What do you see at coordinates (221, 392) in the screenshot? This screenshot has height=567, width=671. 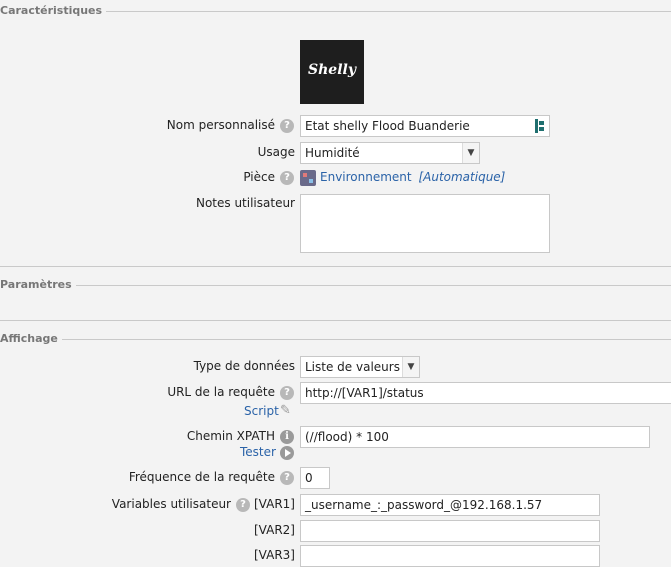 I see `url-label: URL de la requête` at bounding box center [221, 392].